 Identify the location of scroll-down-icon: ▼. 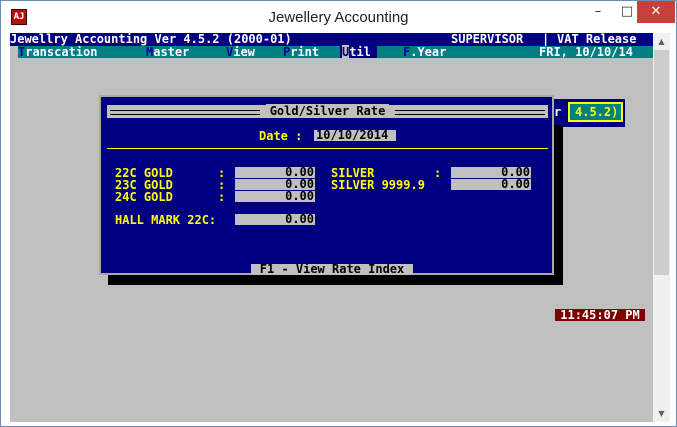
(661, 413).